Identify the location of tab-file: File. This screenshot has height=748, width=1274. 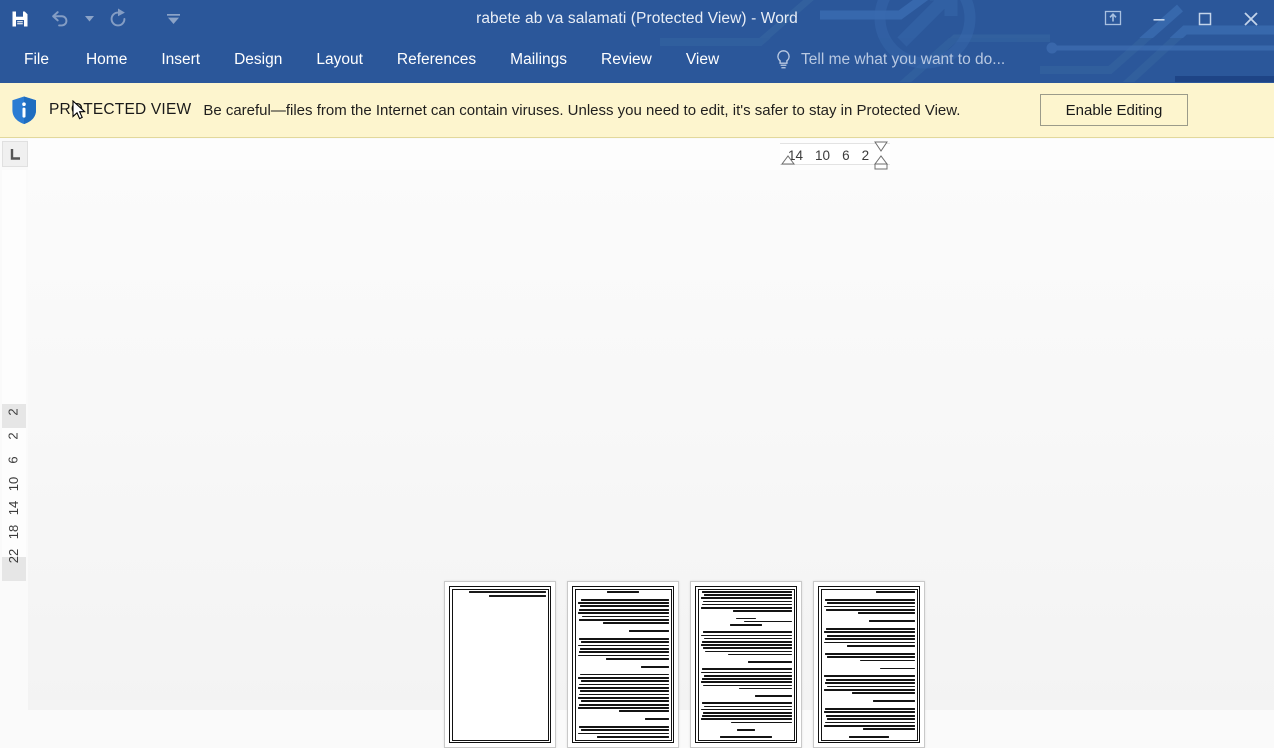
(34, 60).